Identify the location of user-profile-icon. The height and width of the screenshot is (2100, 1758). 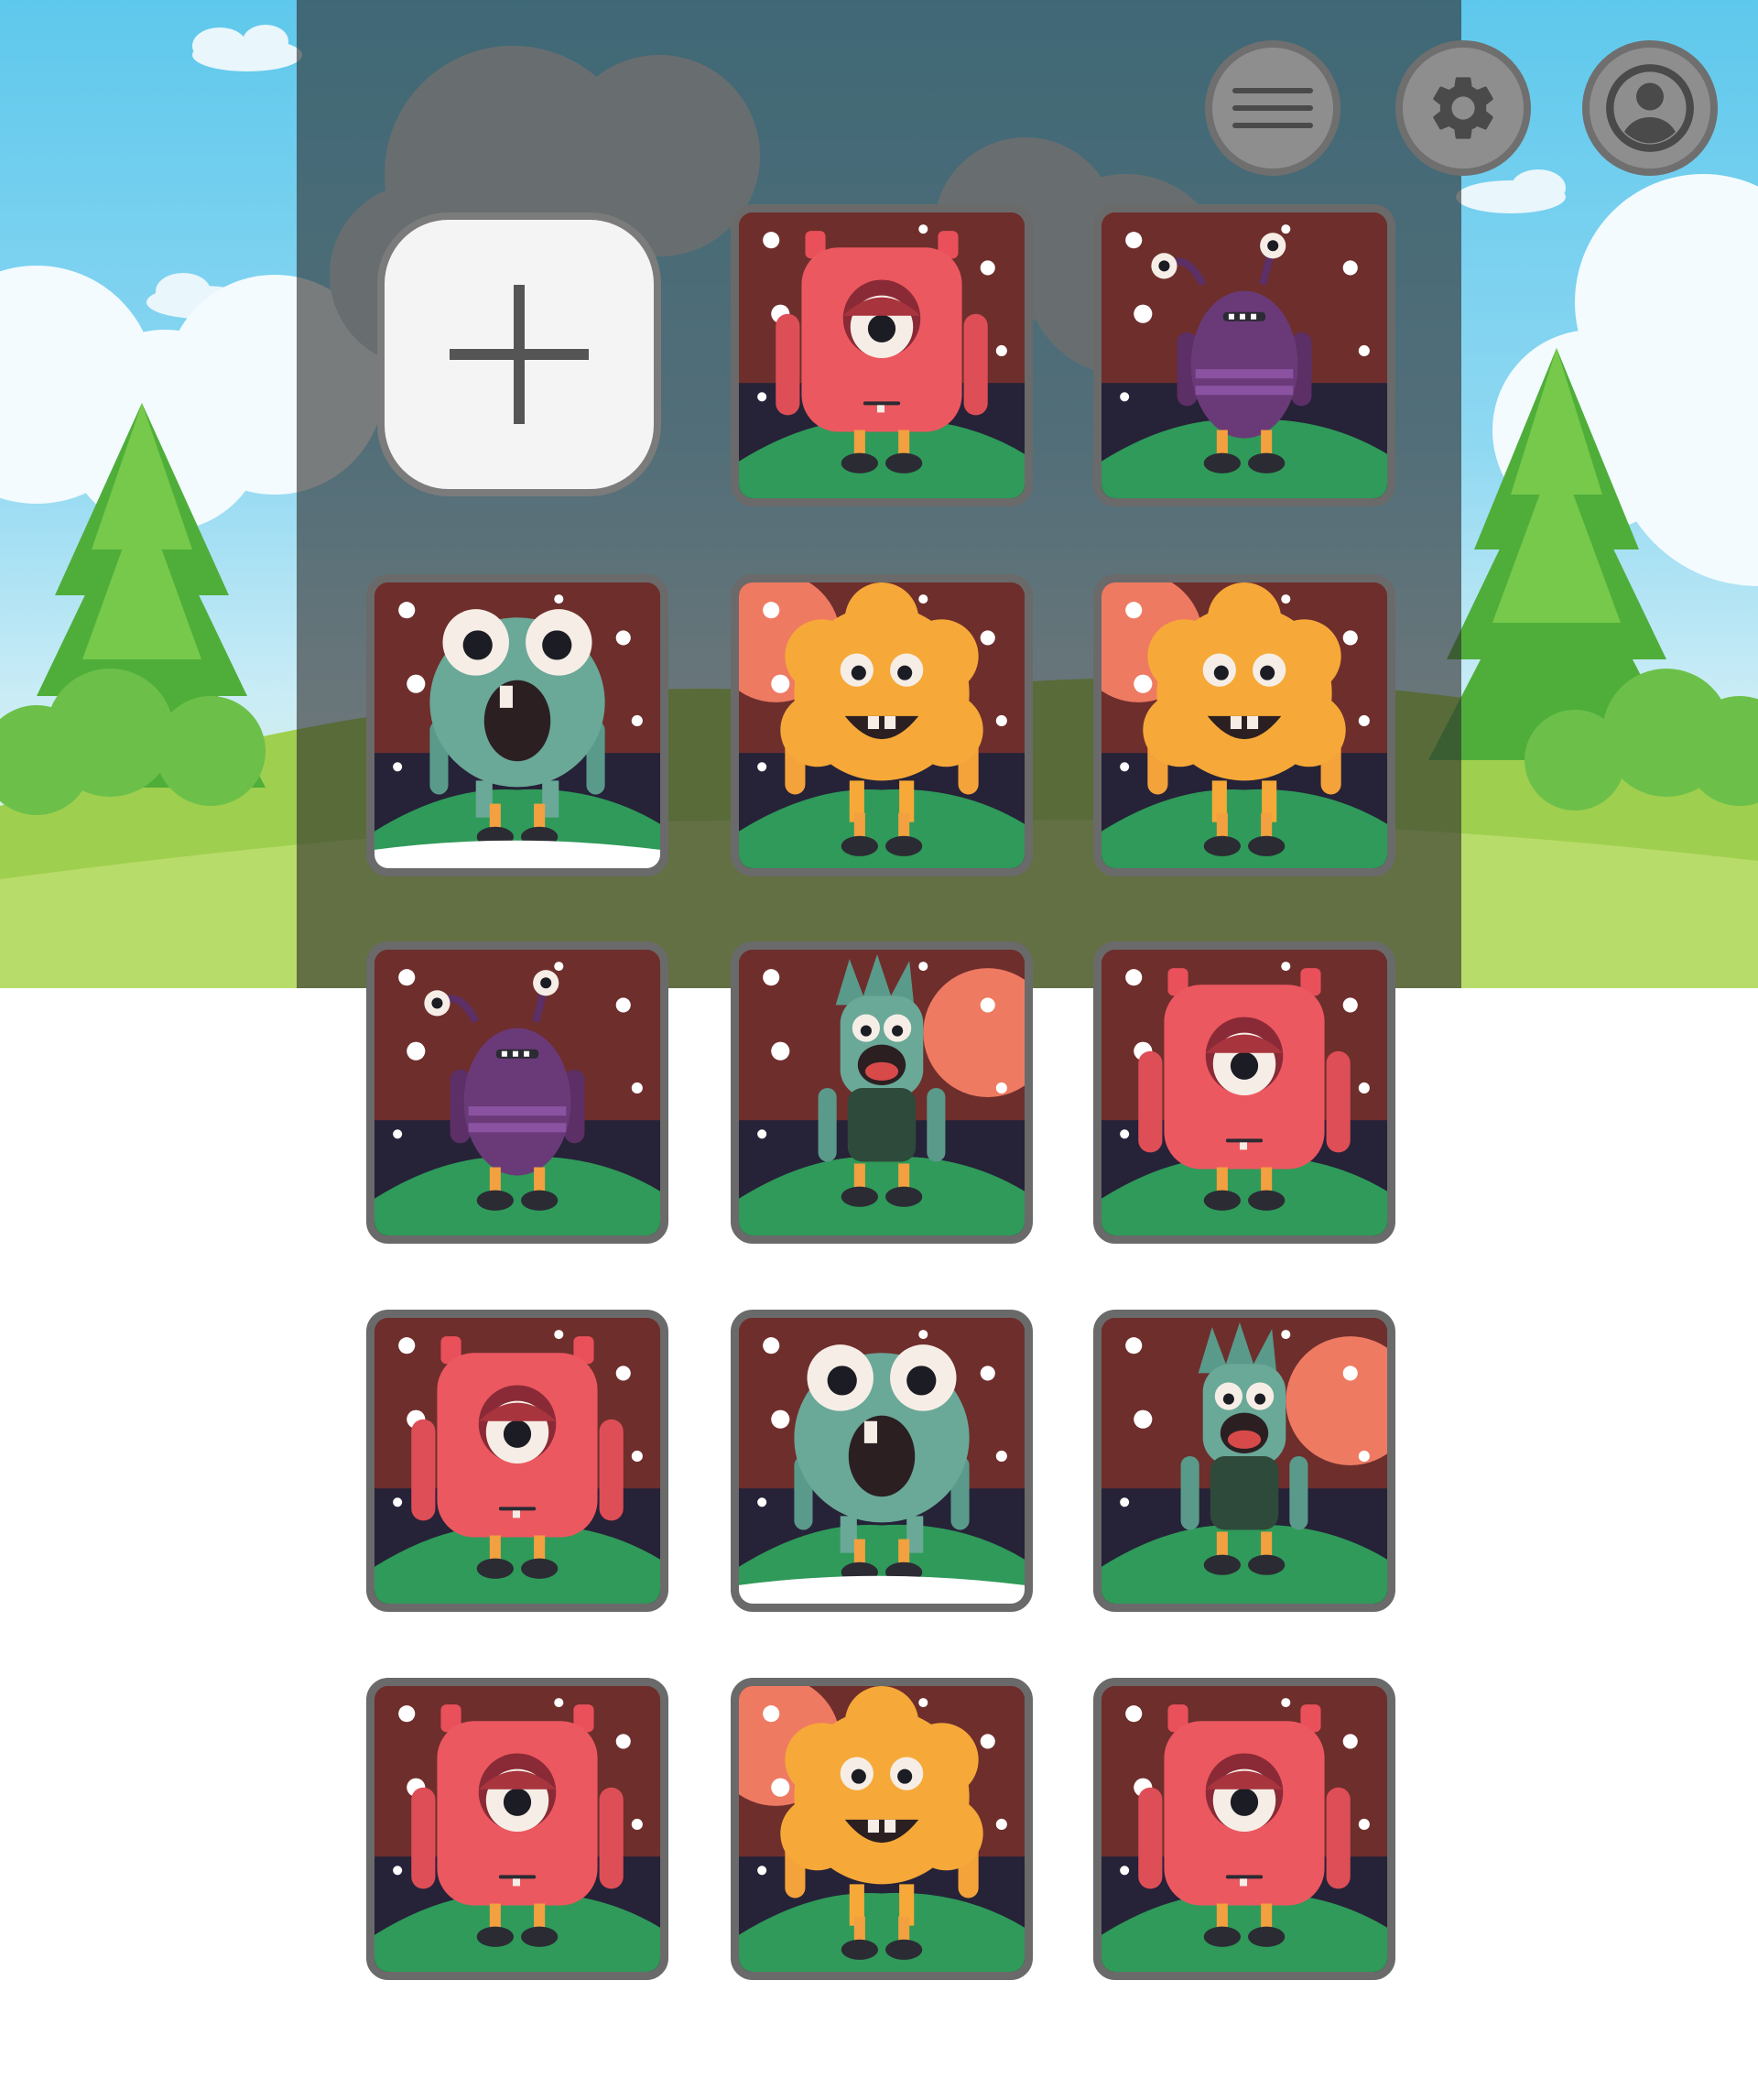
(1650, 108).